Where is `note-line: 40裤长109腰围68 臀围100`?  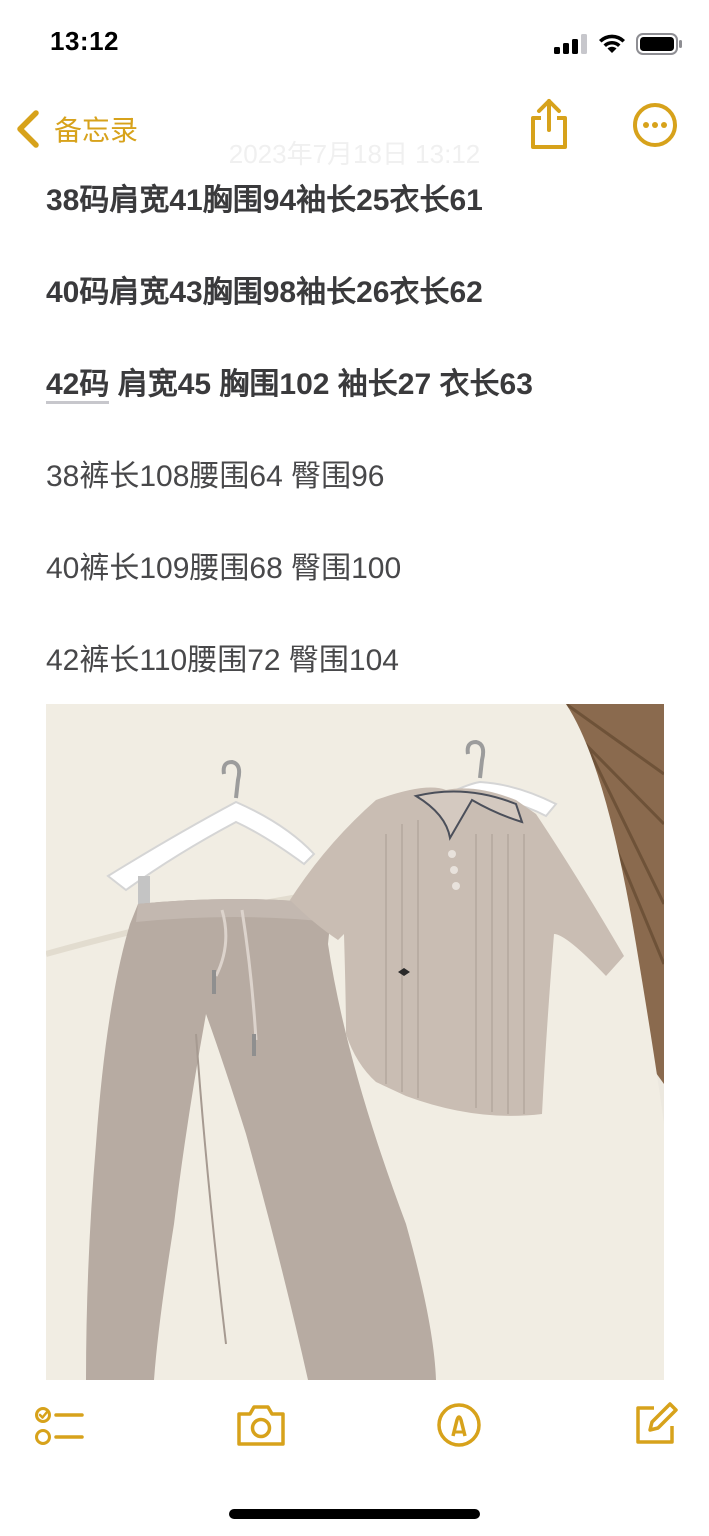
note-line: 40裤长109腰围68 臀围100 is located at coordinates (224, 568).